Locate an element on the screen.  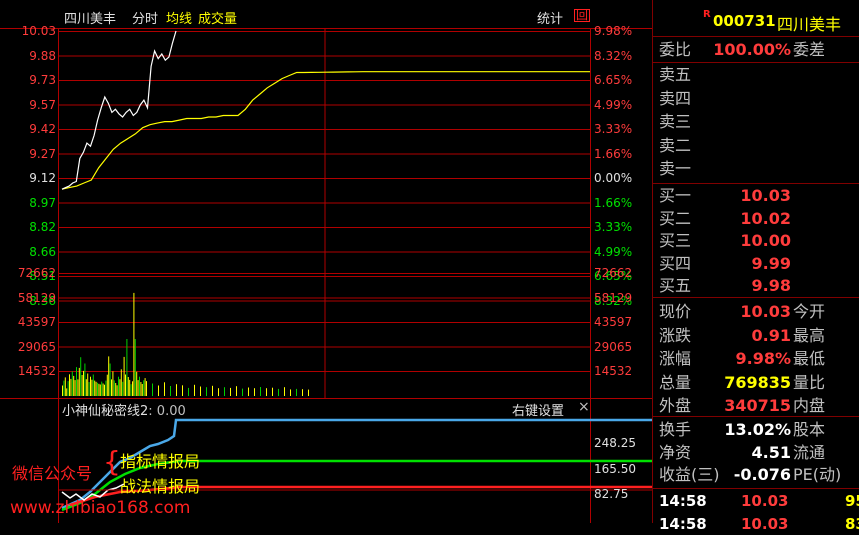
row-label: 涨幅 is located at coordinates (675, 358).